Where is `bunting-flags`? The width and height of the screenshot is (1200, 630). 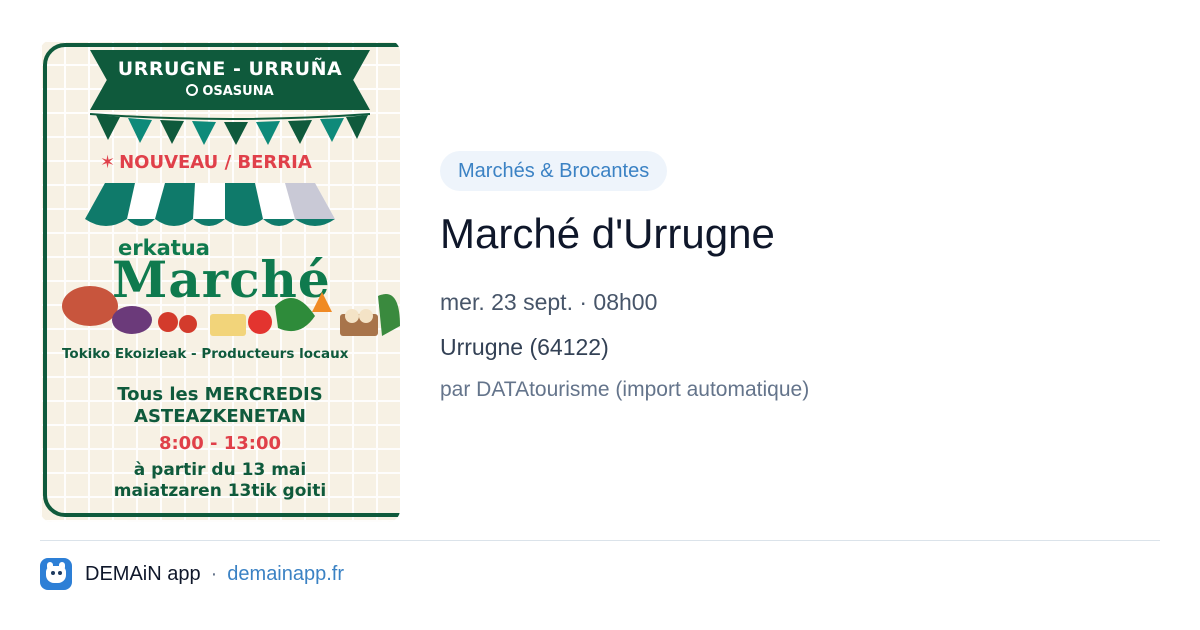
bunting-flags is located at coordinates (230, 129).